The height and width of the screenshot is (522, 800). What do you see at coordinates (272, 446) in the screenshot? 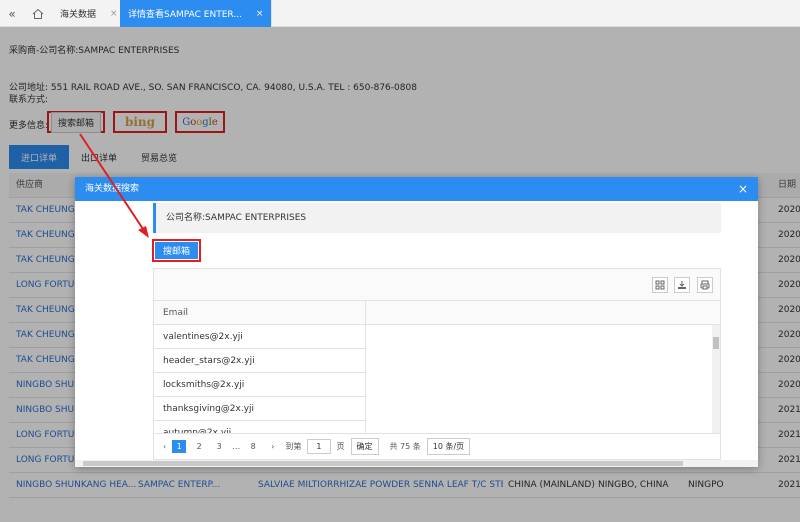
I see `next-page-icon: ›` at bounding box center [272, 446].